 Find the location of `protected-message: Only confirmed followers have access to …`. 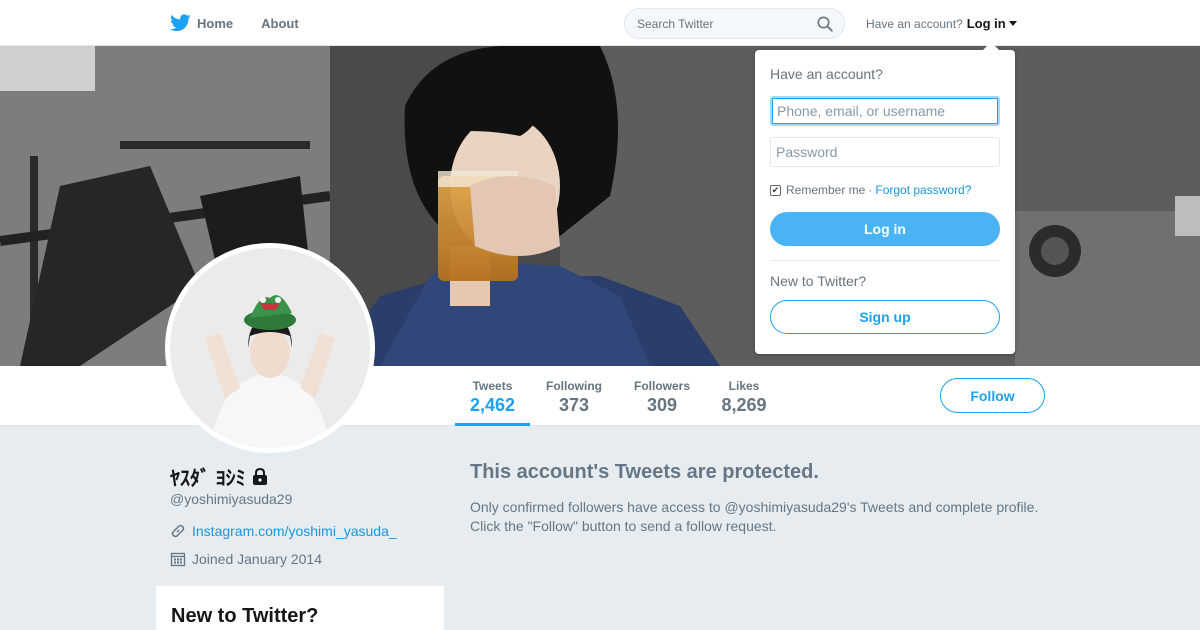

protected-message: Only confirmed followers have access to … is located at coordinates (770, 517).